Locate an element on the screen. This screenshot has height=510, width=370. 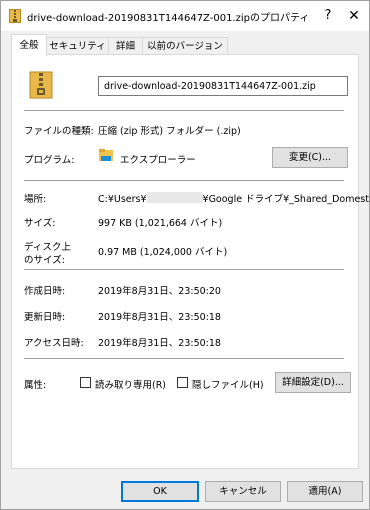
hidden-label: 隠しファイル(H) is located at coordinates (228, 384).